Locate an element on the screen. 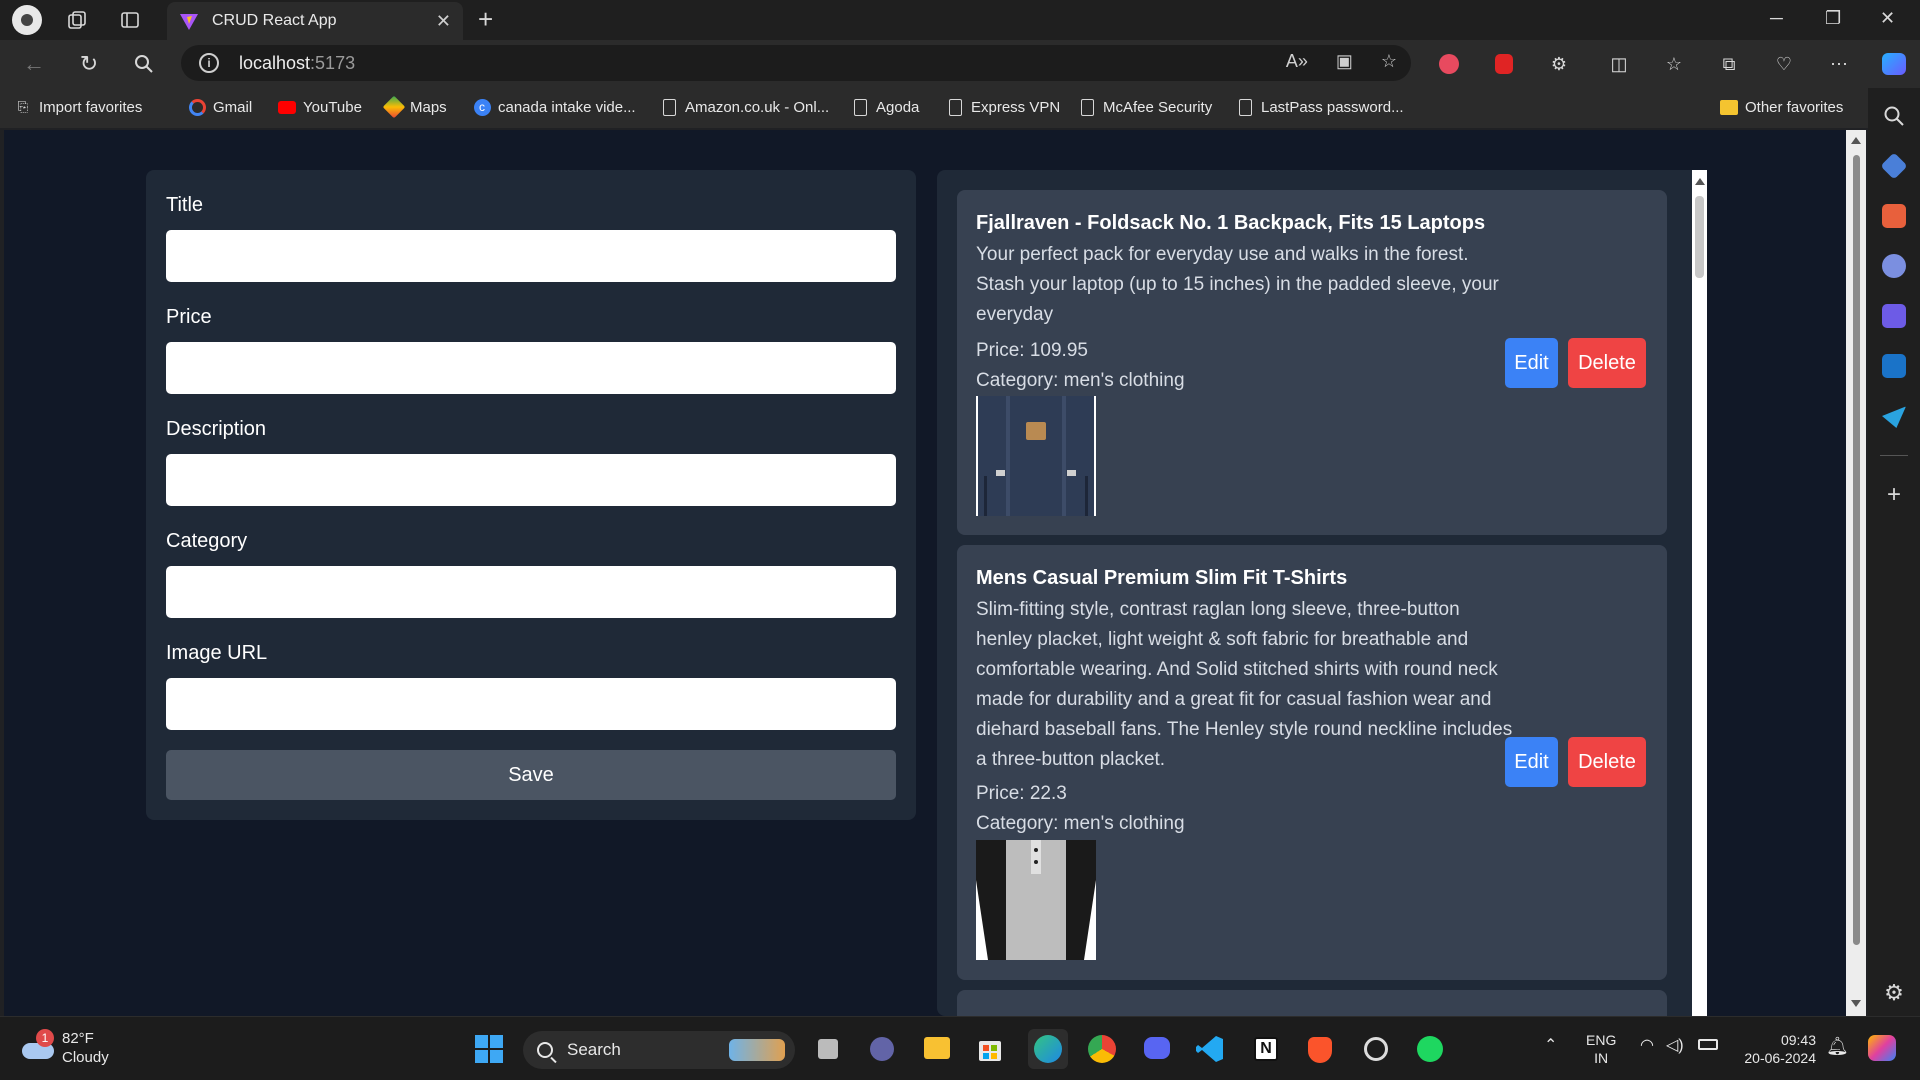 This screenshot has height=1080, width=1920. price-label: Price is located at coordinates (189, 317).